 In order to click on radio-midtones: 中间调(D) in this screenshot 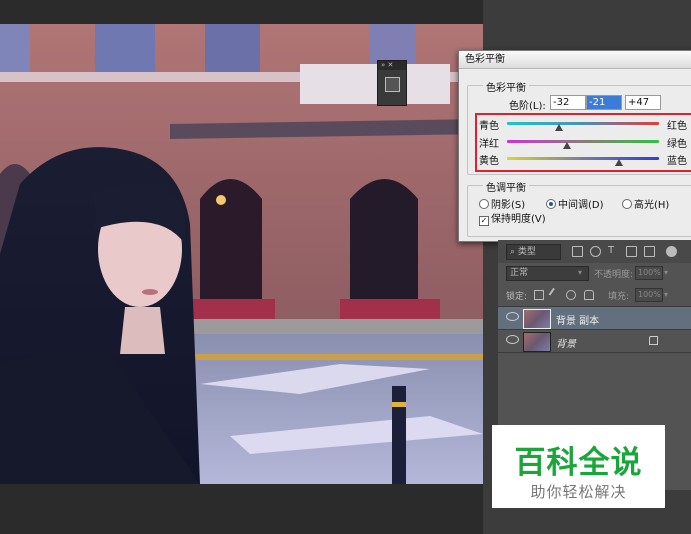, I will do `click(575, 203)`.